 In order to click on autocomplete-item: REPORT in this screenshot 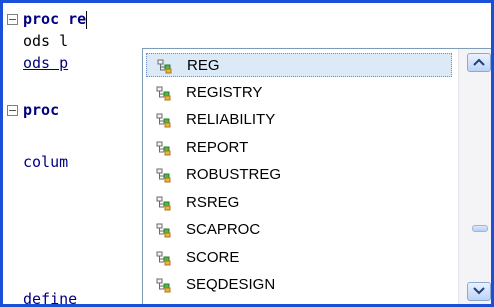, I will do `click(299, 148)`.